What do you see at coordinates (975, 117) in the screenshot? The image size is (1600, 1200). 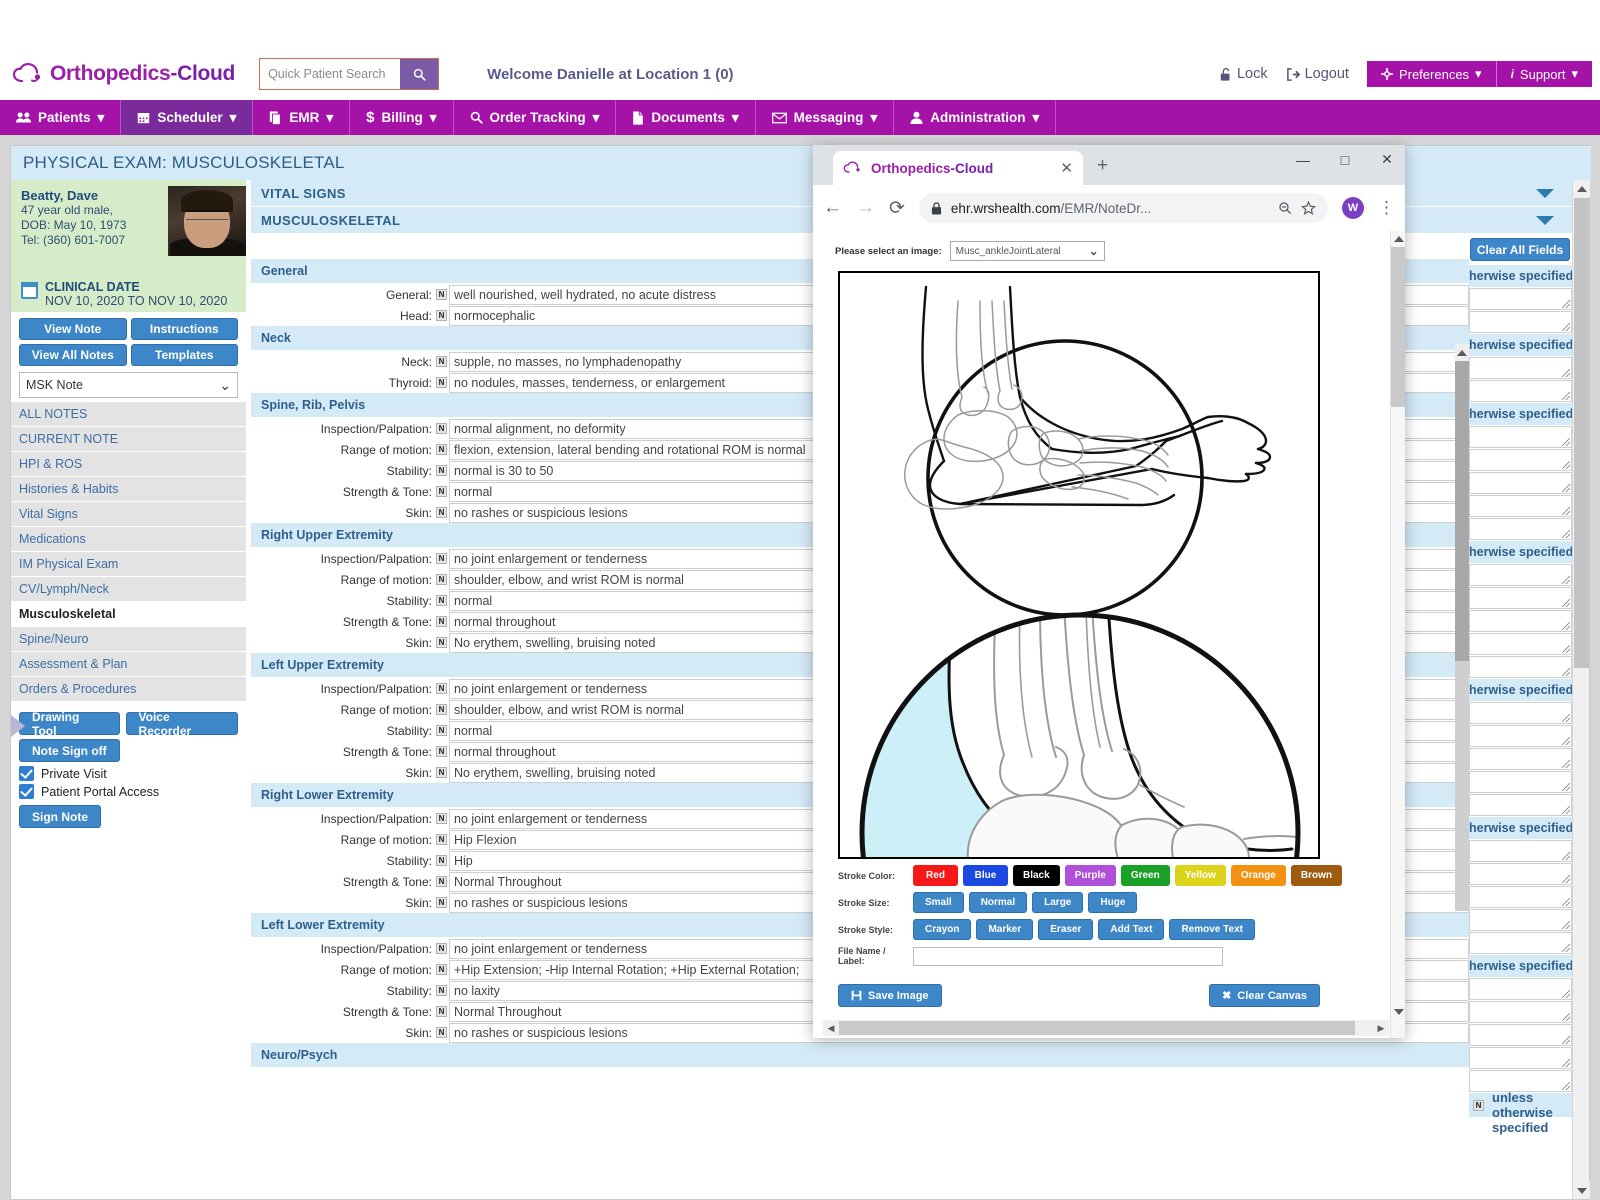 I see `nav-item-administration: Administration ▾` at bounding box center [975, 117].